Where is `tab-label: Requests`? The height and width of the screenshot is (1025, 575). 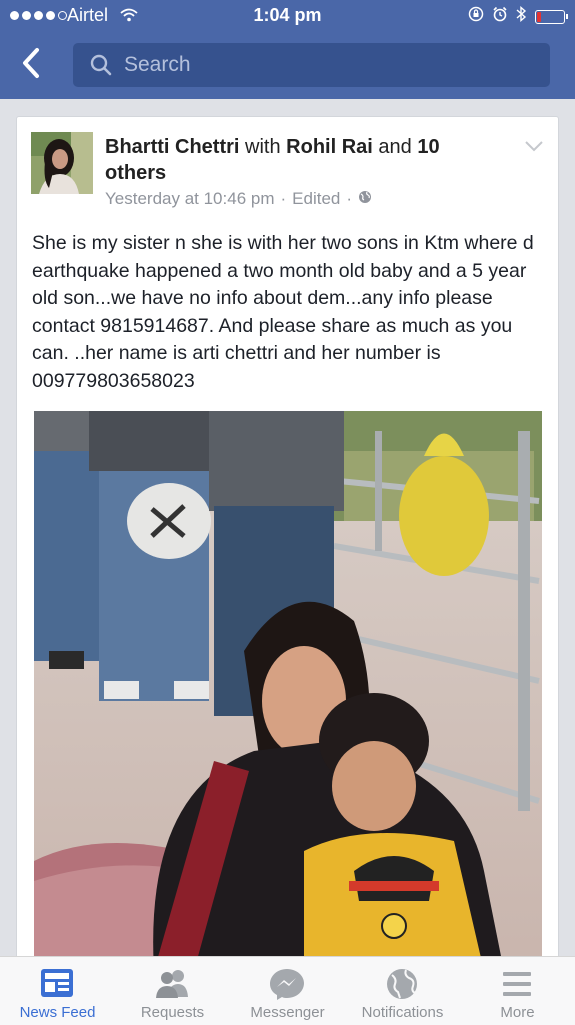 tab-label: Requests is located at coordinates (172, 1012).